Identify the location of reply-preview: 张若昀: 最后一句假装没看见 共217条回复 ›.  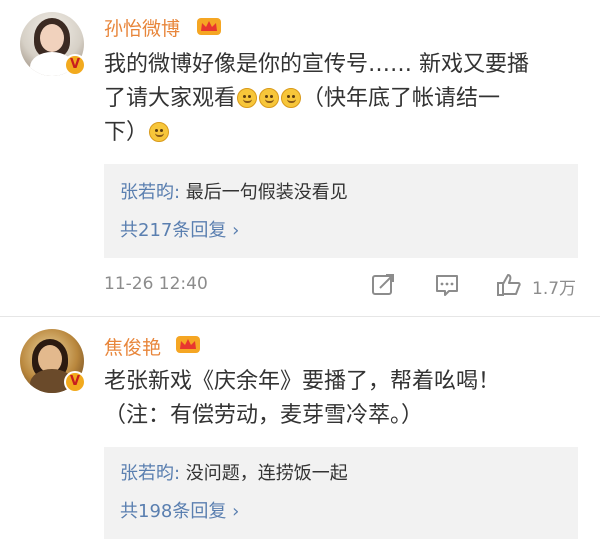
(341, 211).